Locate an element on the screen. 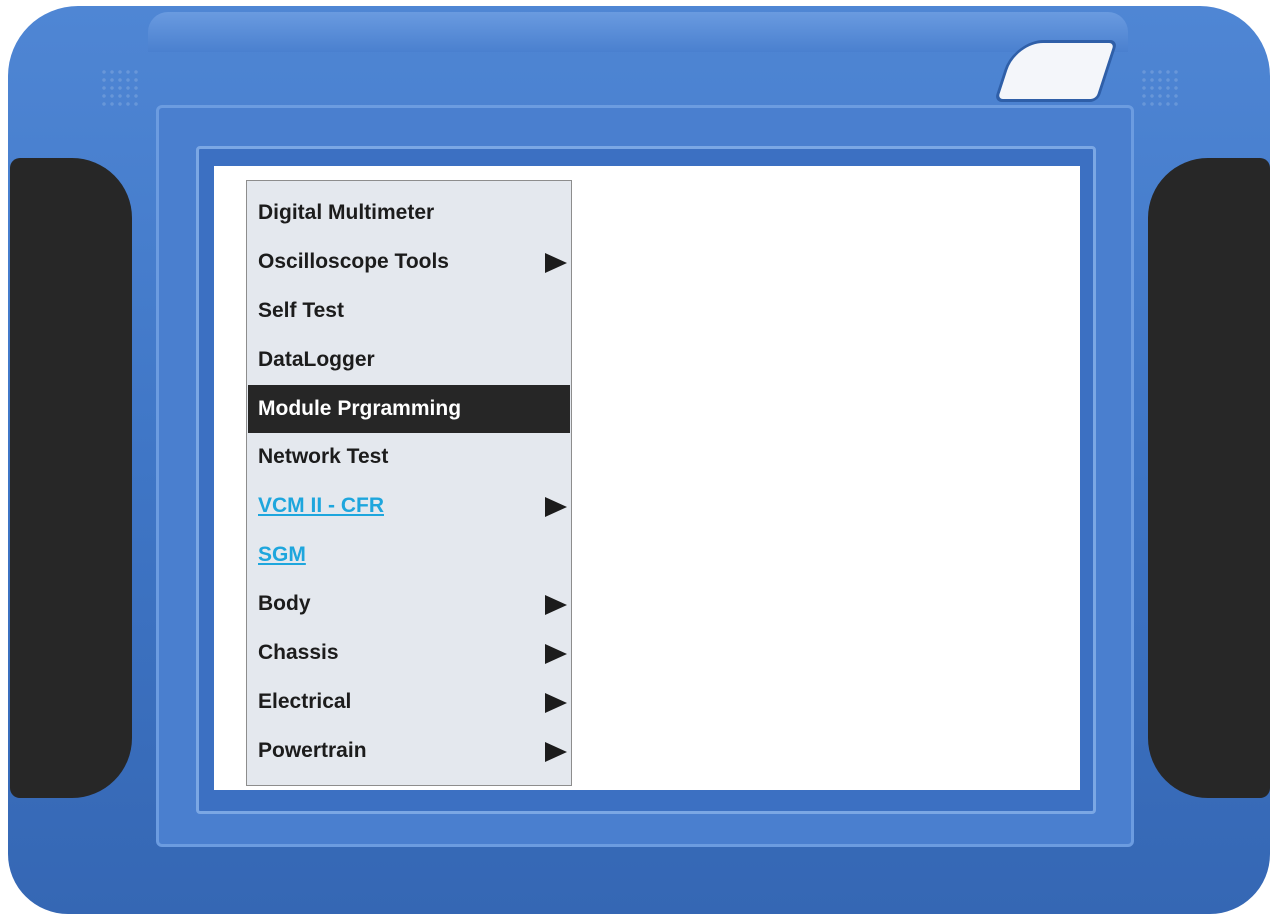 The height and width of the screenshot is (918, 1272). menu-item-module-programming: Module Prgramming is located at coordinates (409, 409).